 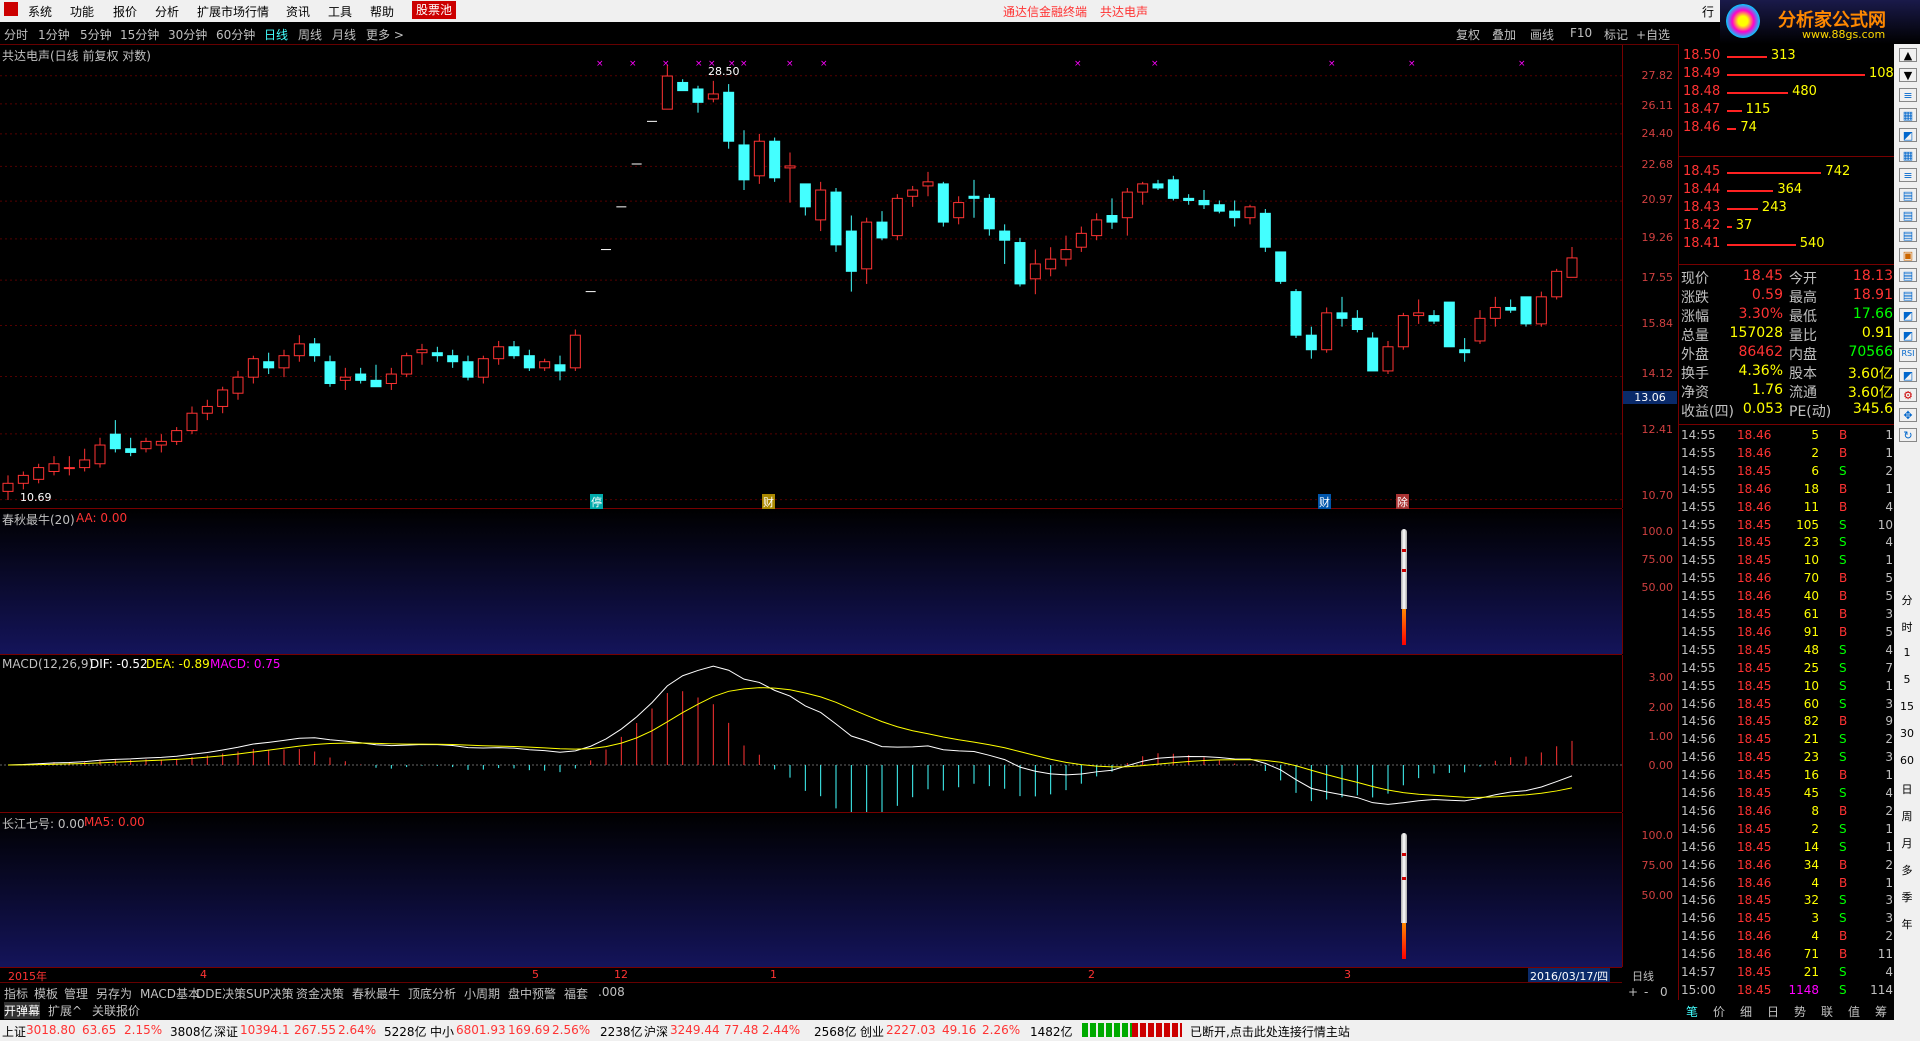 What do you see at coordinates (1787, 227) in the screenshot?
I see `bid-row: 18.42 37` at bounding box center [1787, 227].